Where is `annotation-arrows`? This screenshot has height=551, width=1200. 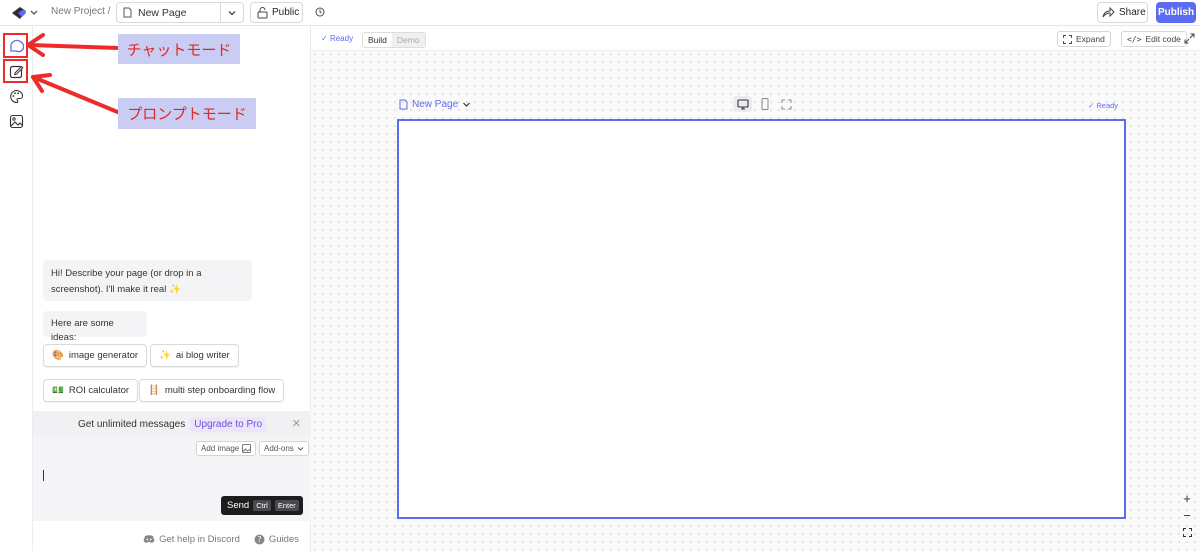 annotation-arrows is located at coordinates (74, 74).